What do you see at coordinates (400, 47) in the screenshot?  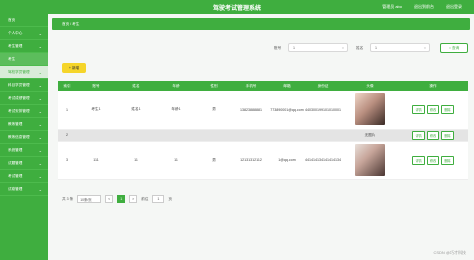 I see `name-search-input: 1 ○` at bounding box center [400, 47].